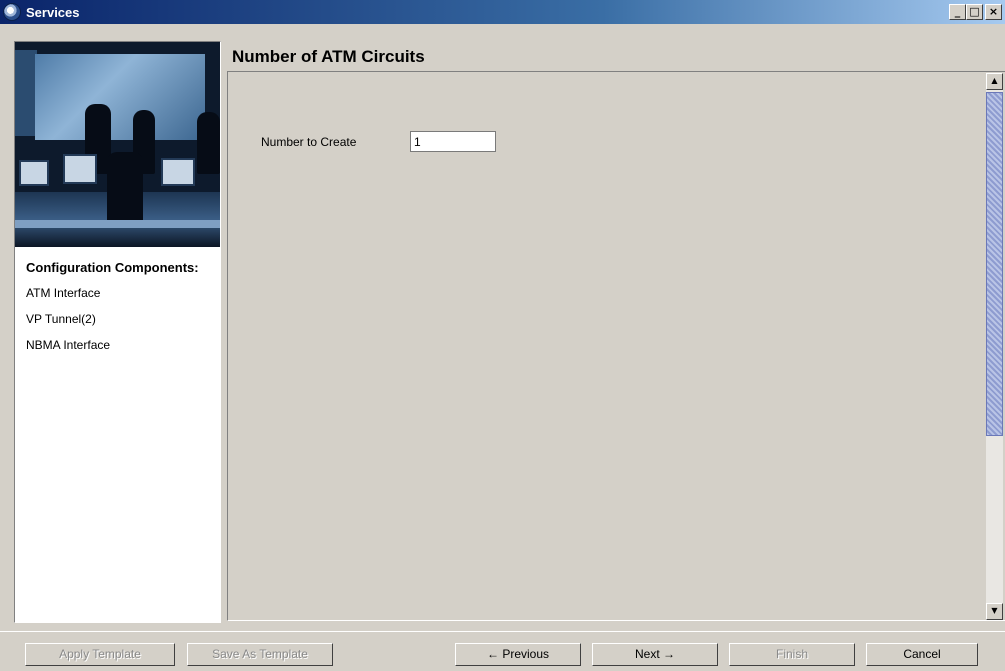  Describe the element at coordinates (123, 345) in the screenshot. I see `config-item-nbma-interface: NBMA Interface` at that location.